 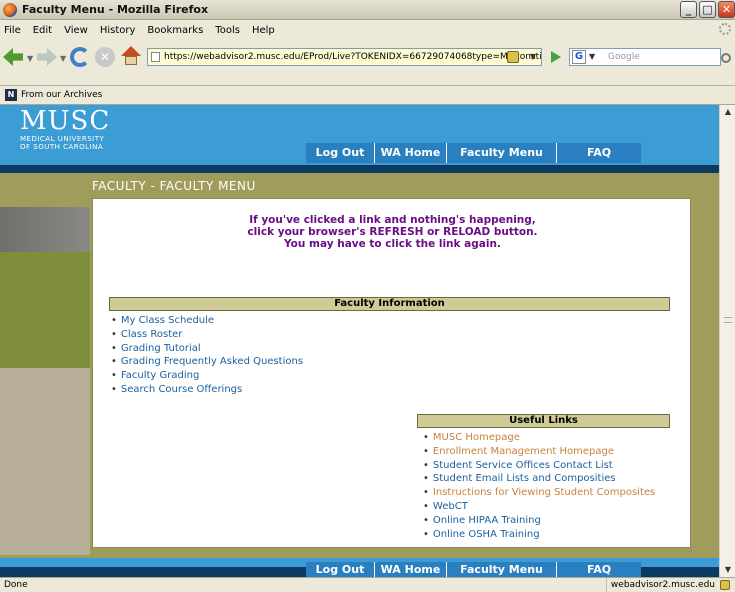 What do you see at coordinates (513, 57) in the screenshot?
I see `lock-icon` at bounding box center [513, 57].